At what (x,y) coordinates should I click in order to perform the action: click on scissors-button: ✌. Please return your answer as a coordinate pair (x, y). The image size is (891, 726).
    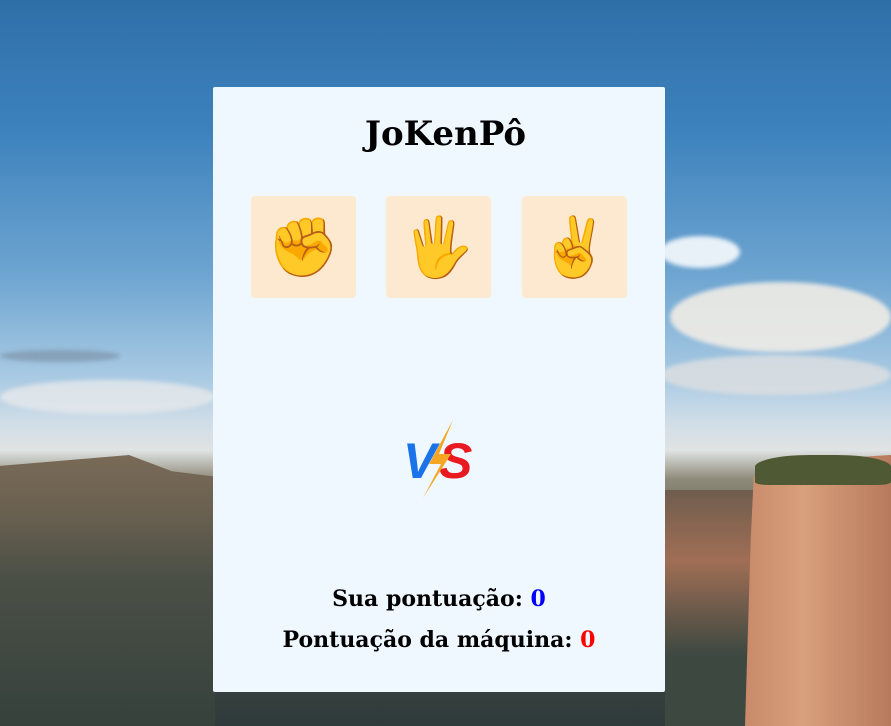
    Looking at the image, I should click on (574, 247).